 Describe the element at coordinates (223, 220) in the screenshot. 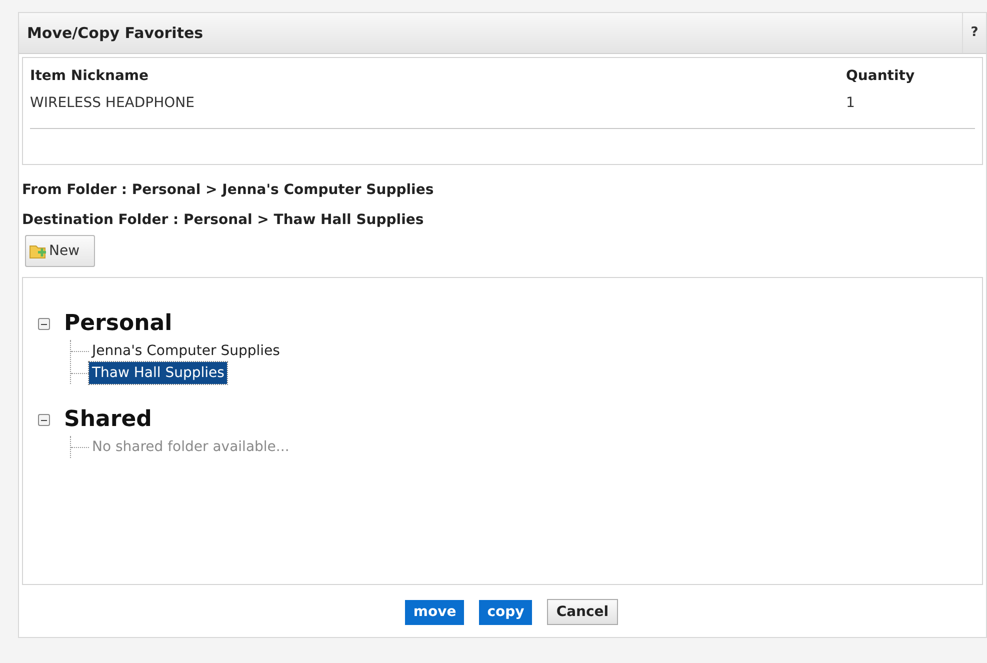

I see `folder-path: Destination Folder : Personal > Thaw Hall Supplies` at that location.